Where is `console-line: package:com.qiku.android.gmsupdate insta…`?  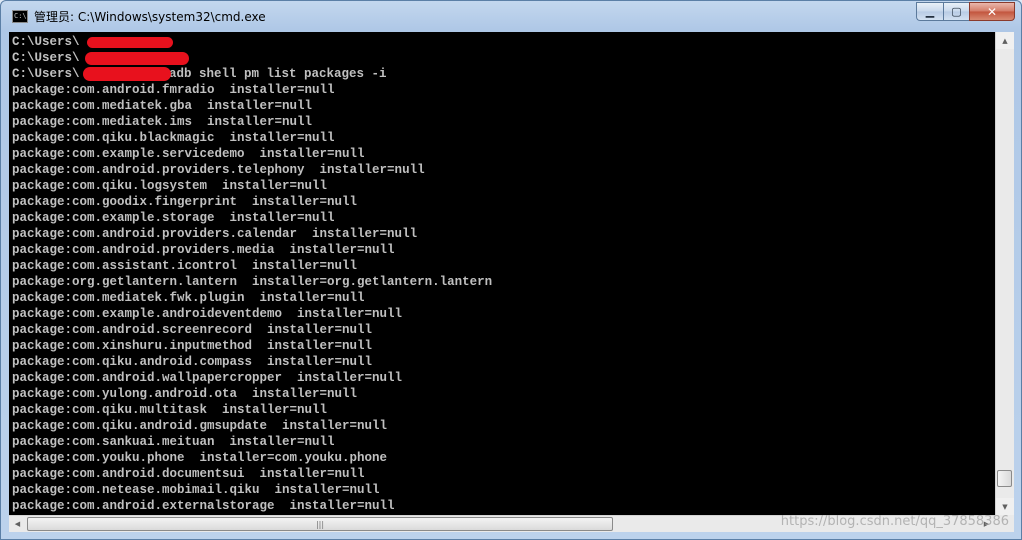
console-line: package:com.qiku.android.gmsupdate insta… is located at coordinates (200, 426).